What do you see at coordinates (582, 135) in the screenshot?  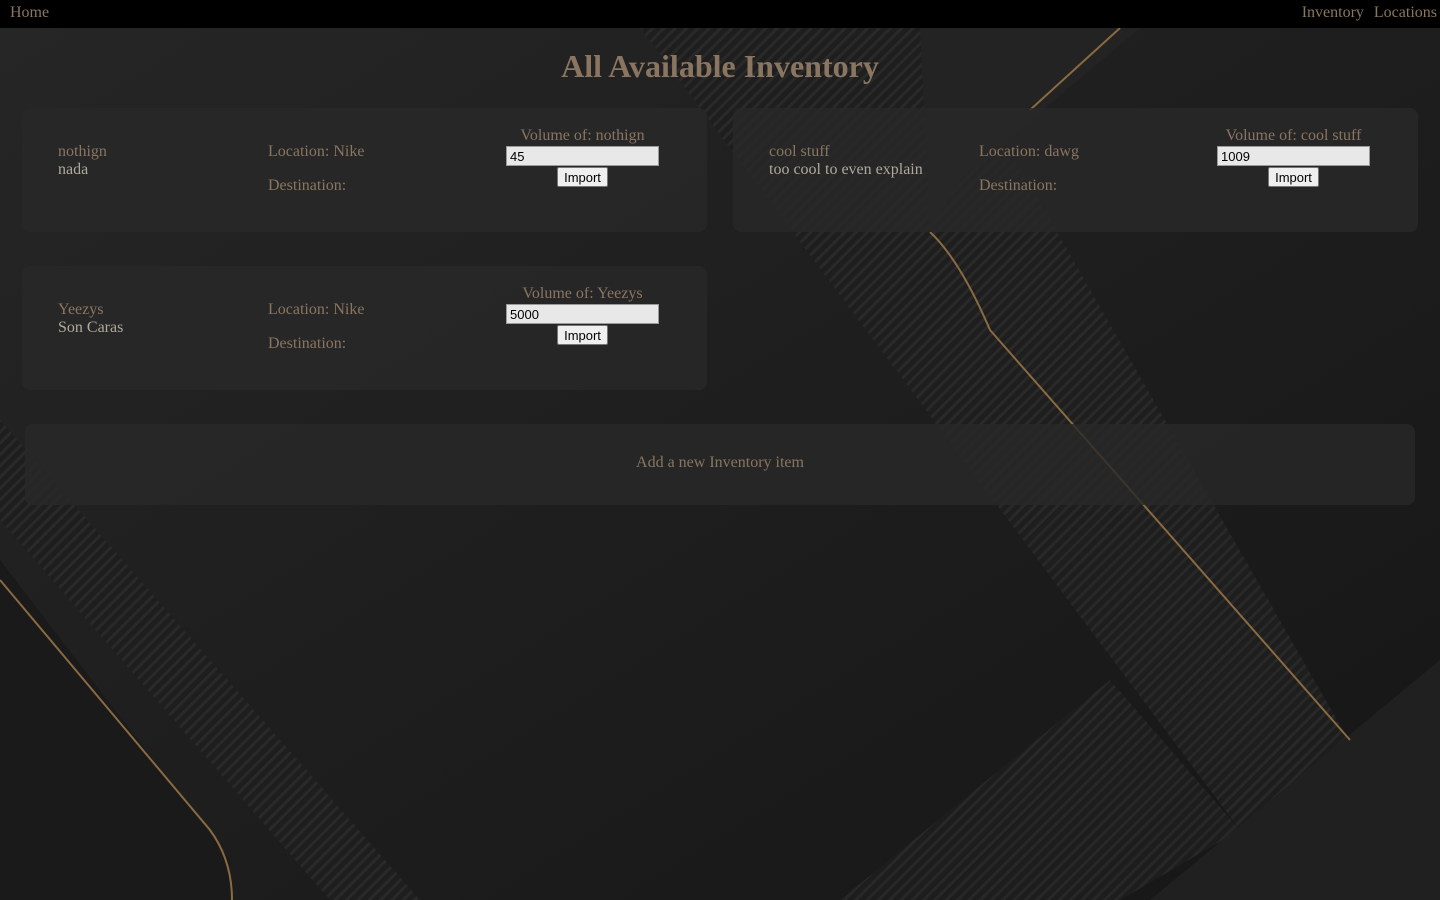 I see `volume-label: Volume of: nothign` at bounding box center [582, 135].